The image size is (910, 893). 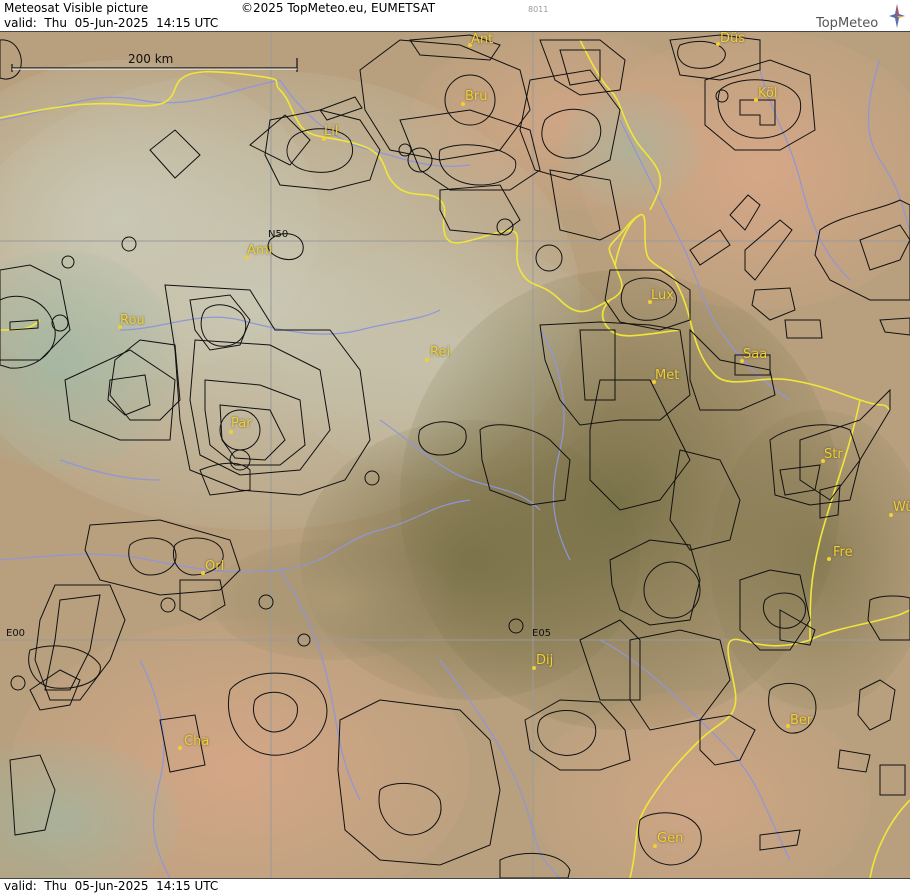 What do you see at coordinates (241, 423) in the screenshot?
I see `city-label-par: Par` at bounding box center [241, 423].